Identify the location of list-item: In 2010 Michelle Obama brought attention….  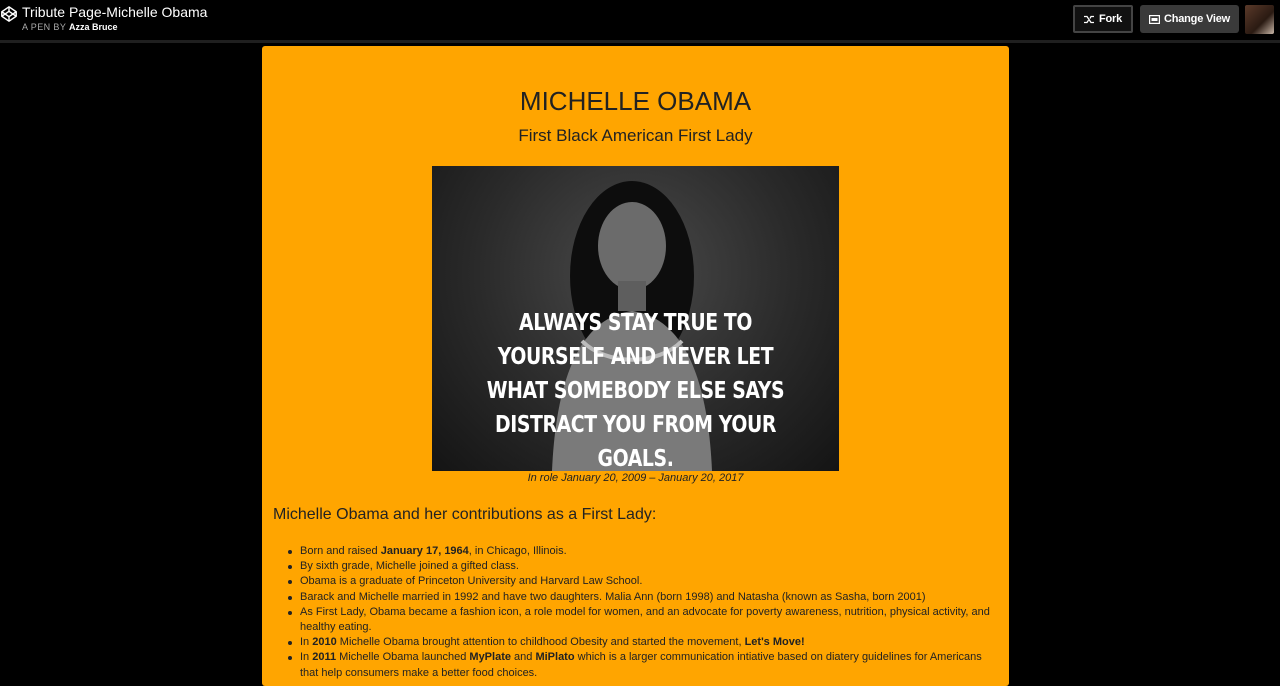
(644, 642).